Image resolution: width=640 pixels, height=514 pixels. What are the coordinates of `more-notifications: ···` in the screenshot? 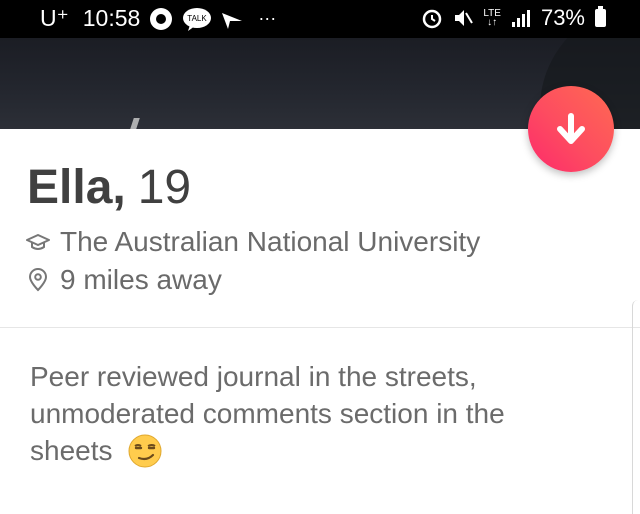 It's located at (267, 18).